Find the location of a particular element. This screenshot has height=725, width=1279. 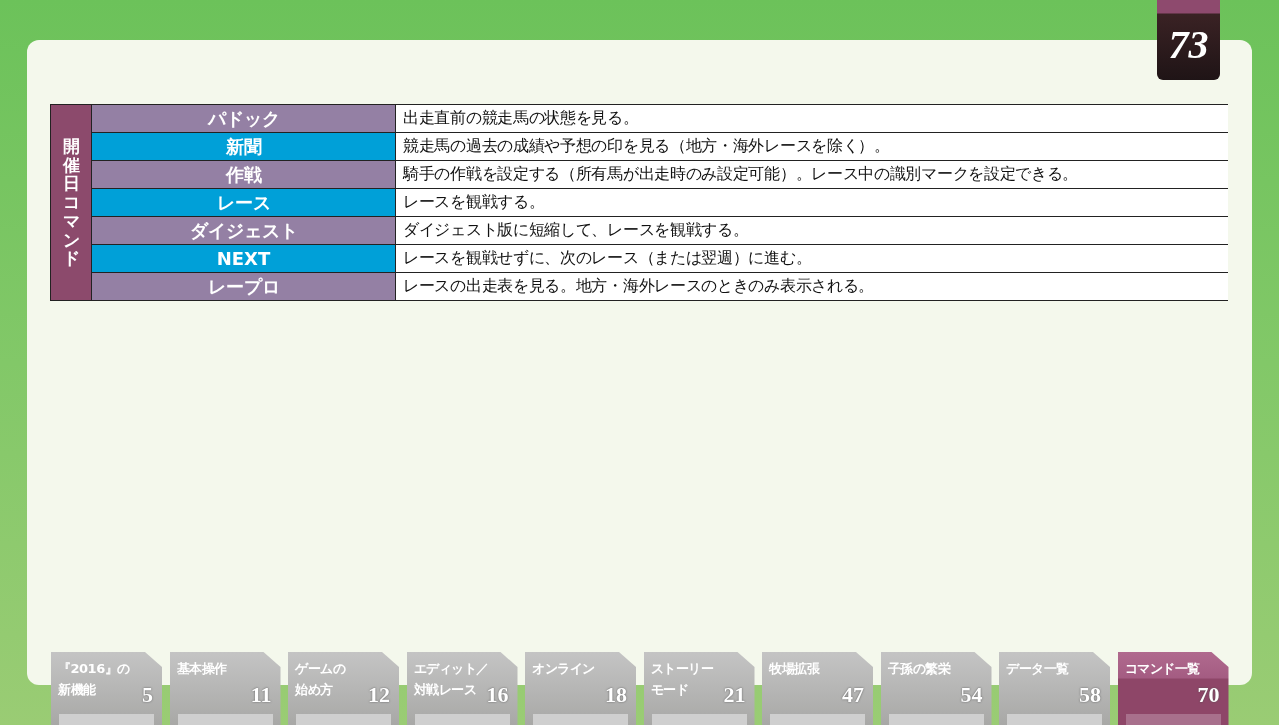

command-cell: レープロ is located at coordinates (244, 286).